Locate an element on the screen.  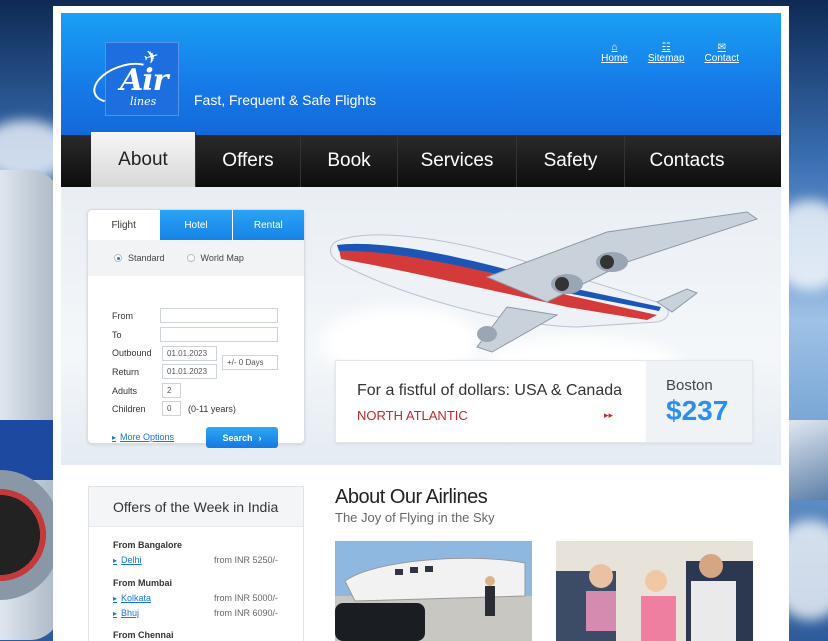
nav-item-about: About is located at coordinates (143, 159).